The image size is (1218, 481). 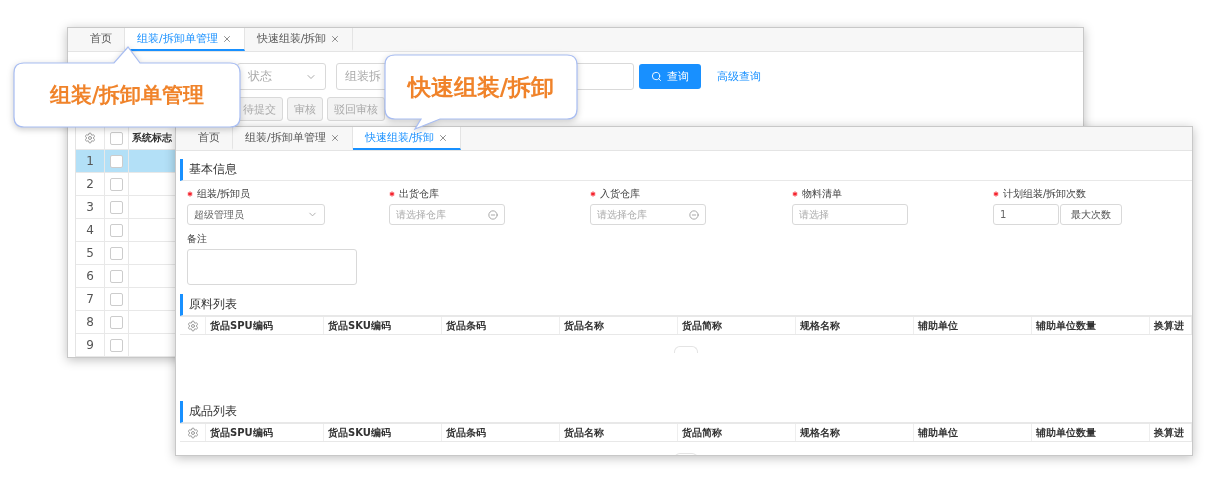 I want to click on row-number: 3, so click(x=90, y=207).